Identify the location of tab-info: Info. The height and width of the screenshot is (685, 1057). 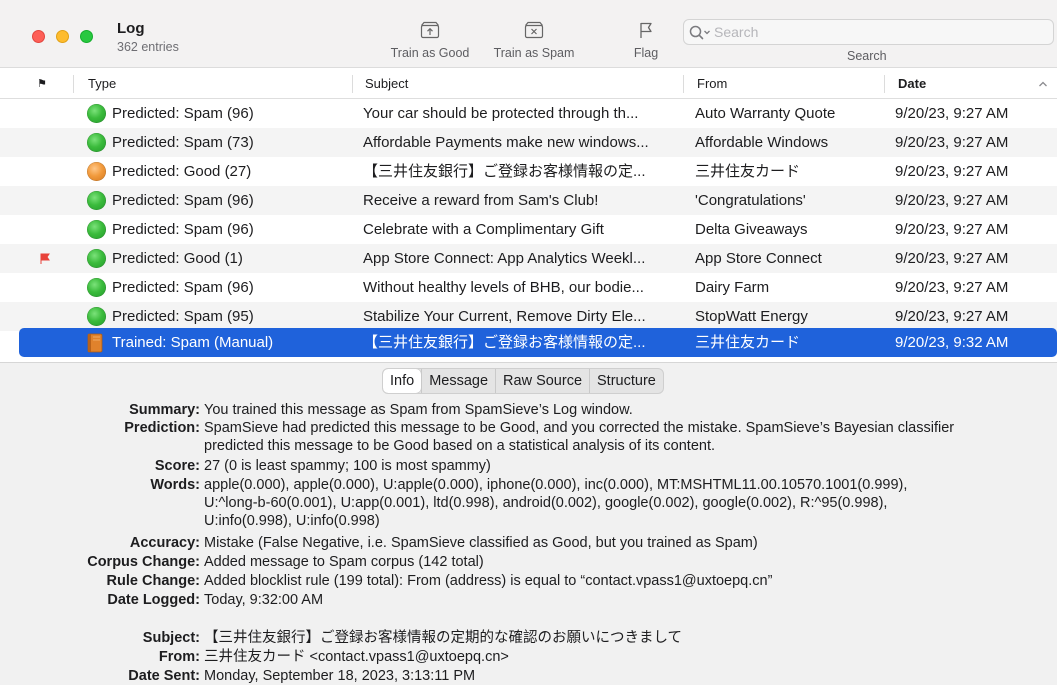
(402, 381).